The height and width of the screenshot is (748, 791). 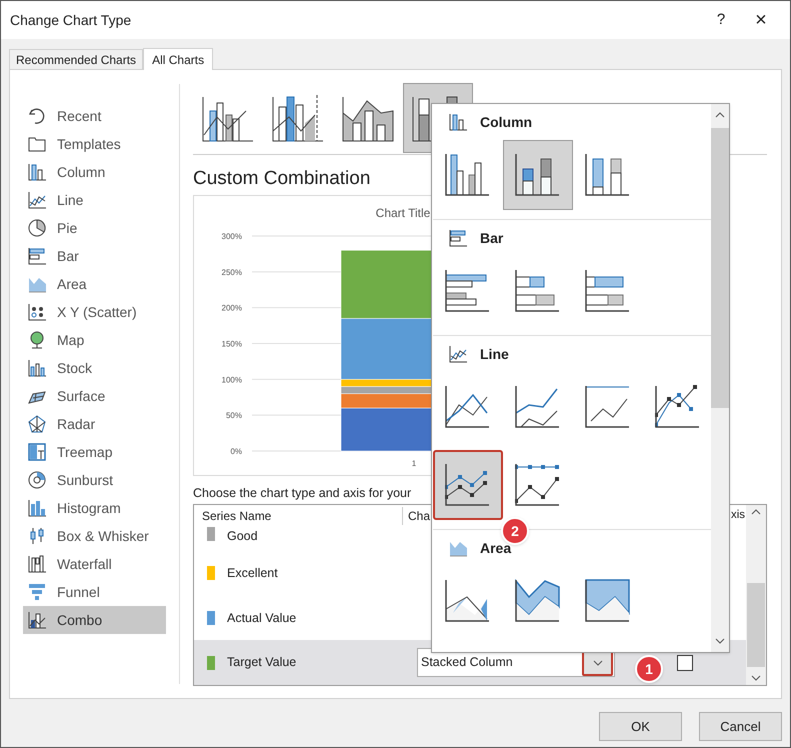 What do you see at coordinates (302, 493) in the screenshot?
I see `instruction-text: Choose the chart type and axis for your` at bounding box center [302, 493].